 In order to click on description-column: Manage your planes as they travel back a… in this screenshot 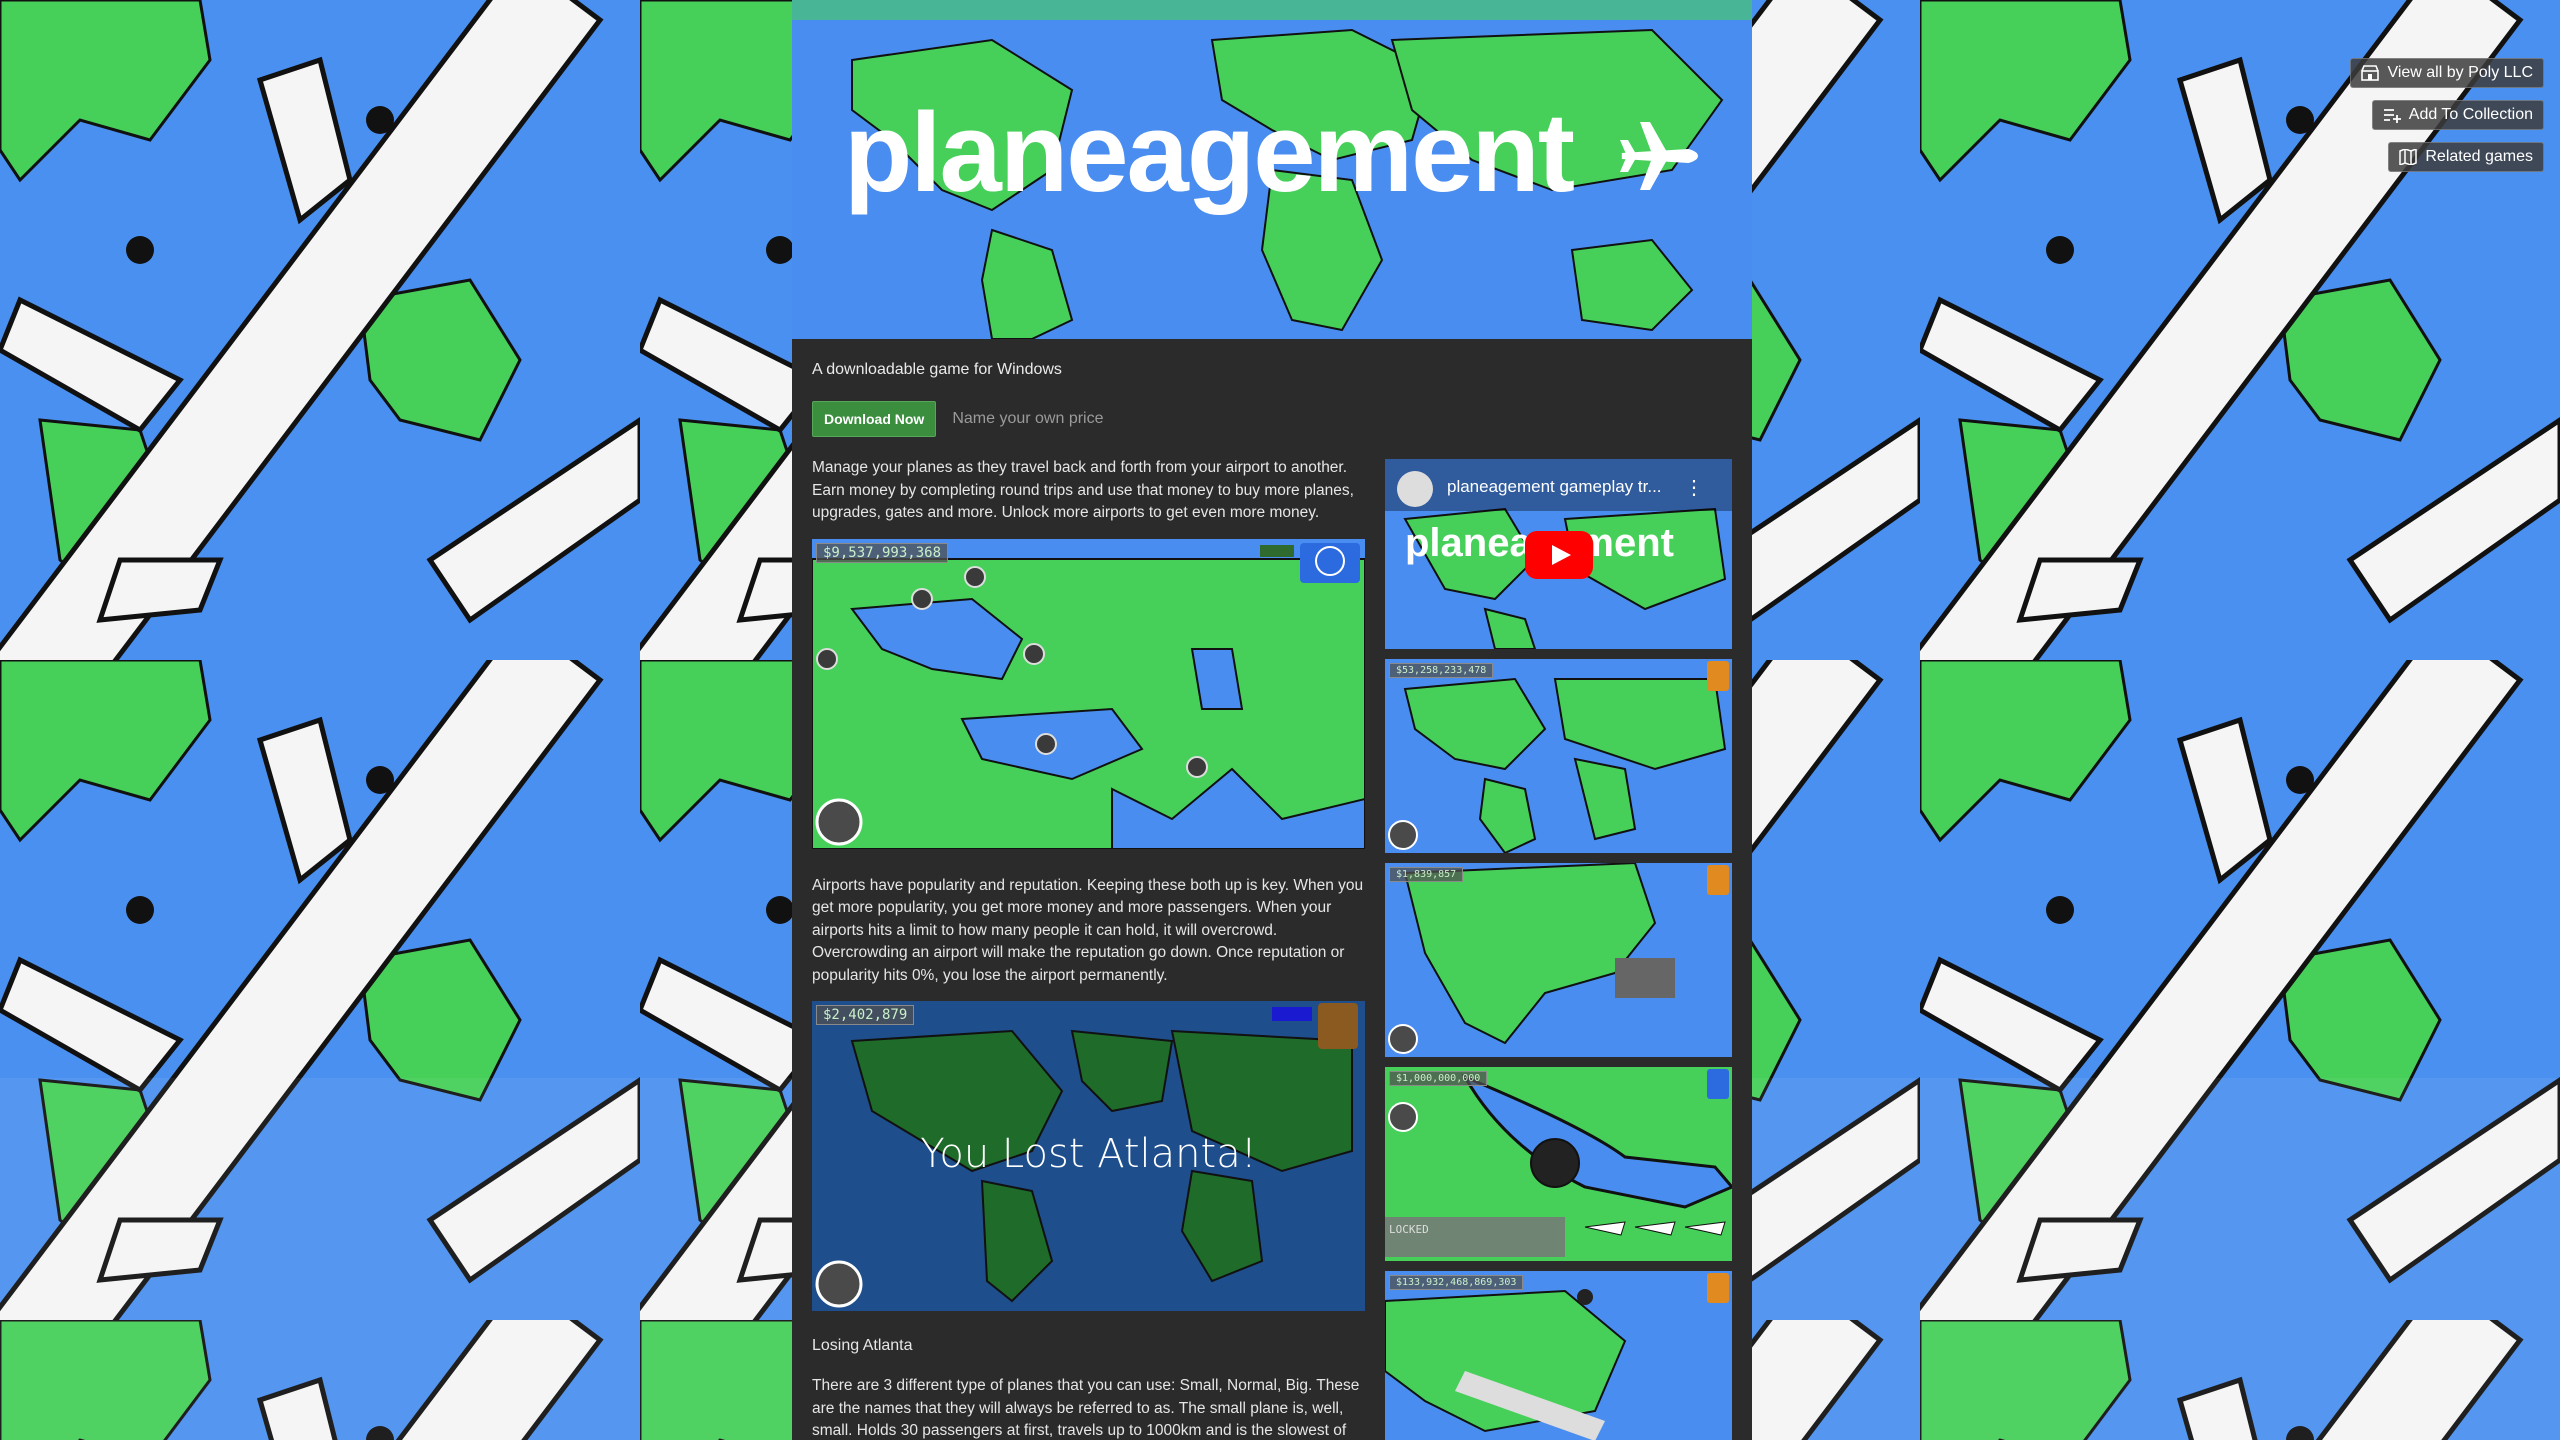, I will do `click(1088, 948)`.